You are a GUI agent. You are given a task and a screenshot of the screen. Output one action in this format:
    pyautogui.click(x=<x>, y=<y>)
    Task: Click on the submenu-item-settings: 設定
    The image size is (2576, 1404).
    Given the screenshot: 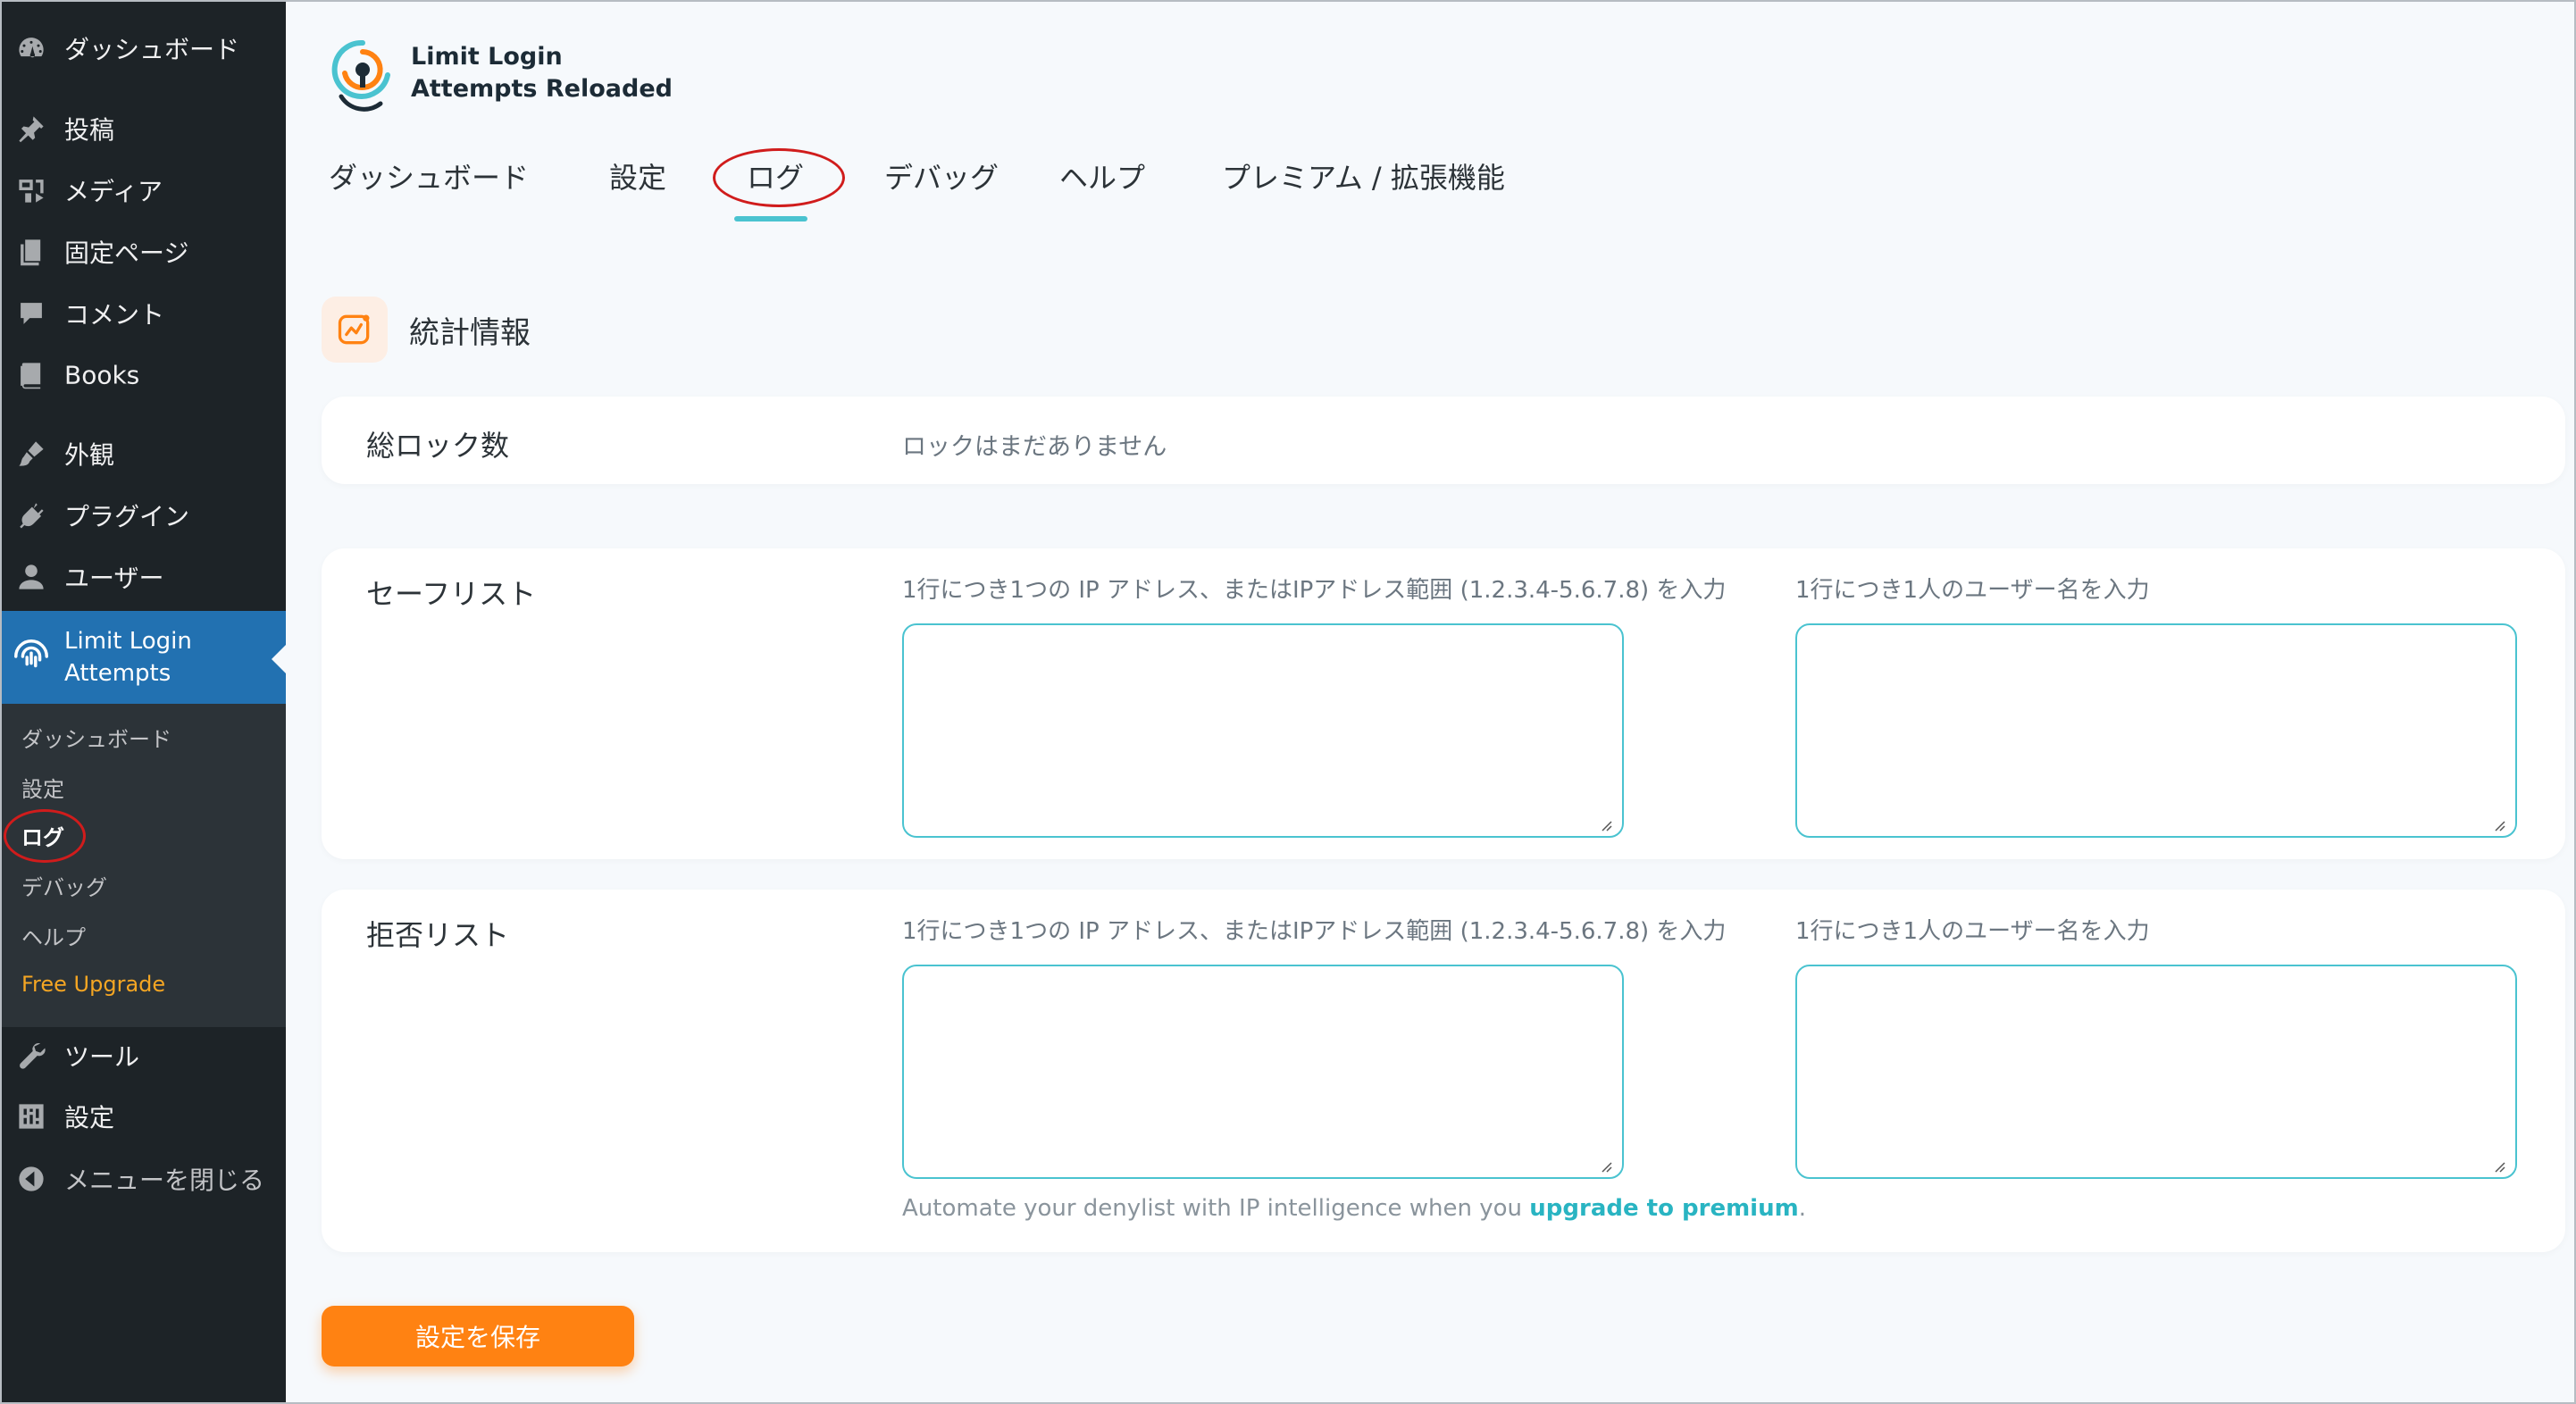 What is the action you would take?
    pyautogui.click(x=43, y=788)
    